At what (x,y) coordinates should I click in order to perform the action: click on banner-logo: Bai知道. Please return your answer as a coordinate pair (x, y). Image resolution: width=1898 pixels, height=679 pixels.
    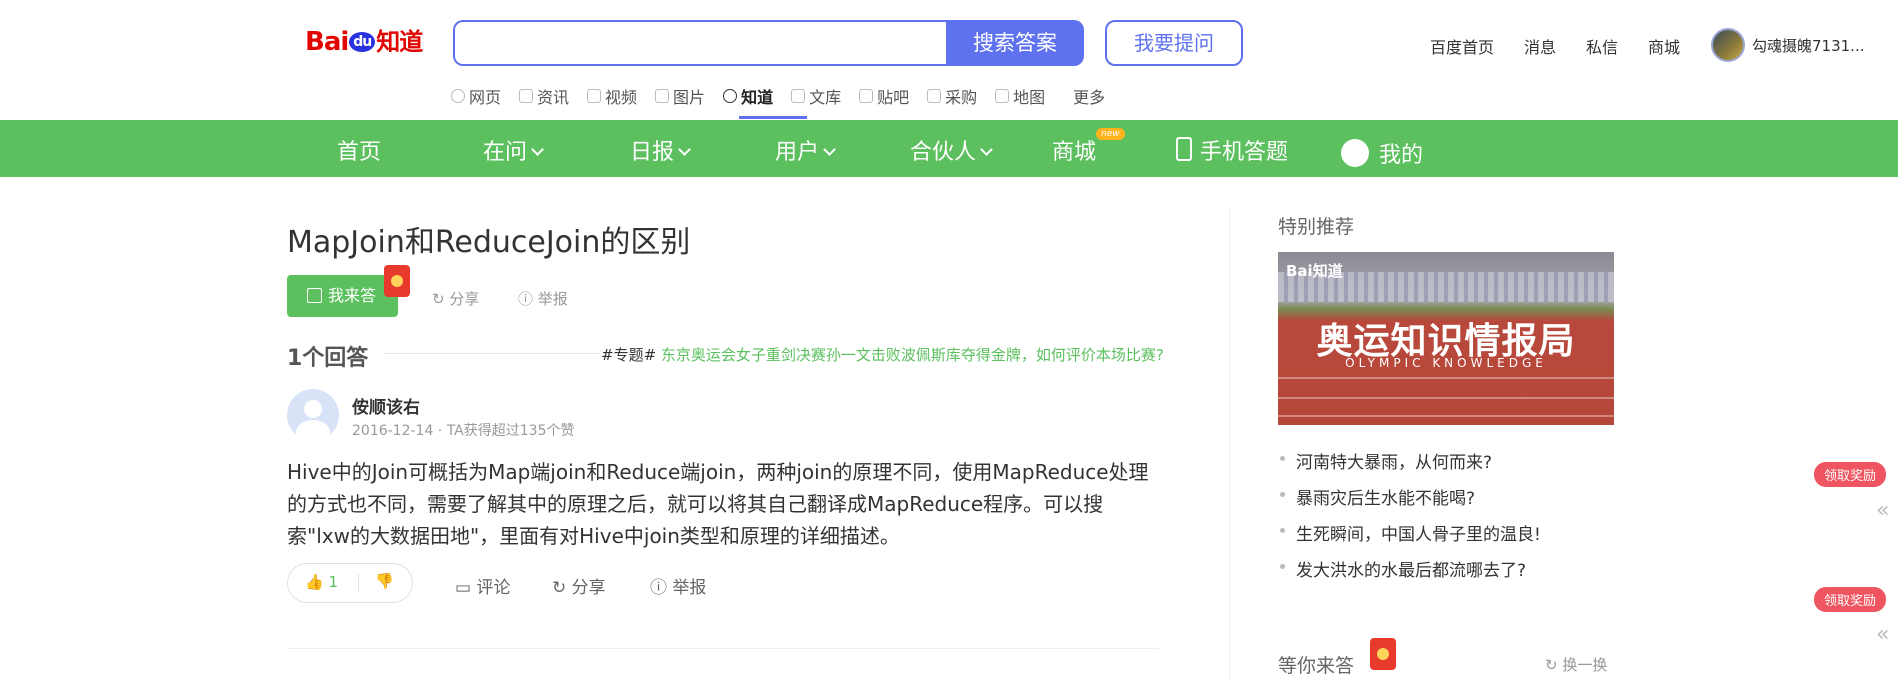
    Looking at the image, I should click on (1314, 271).